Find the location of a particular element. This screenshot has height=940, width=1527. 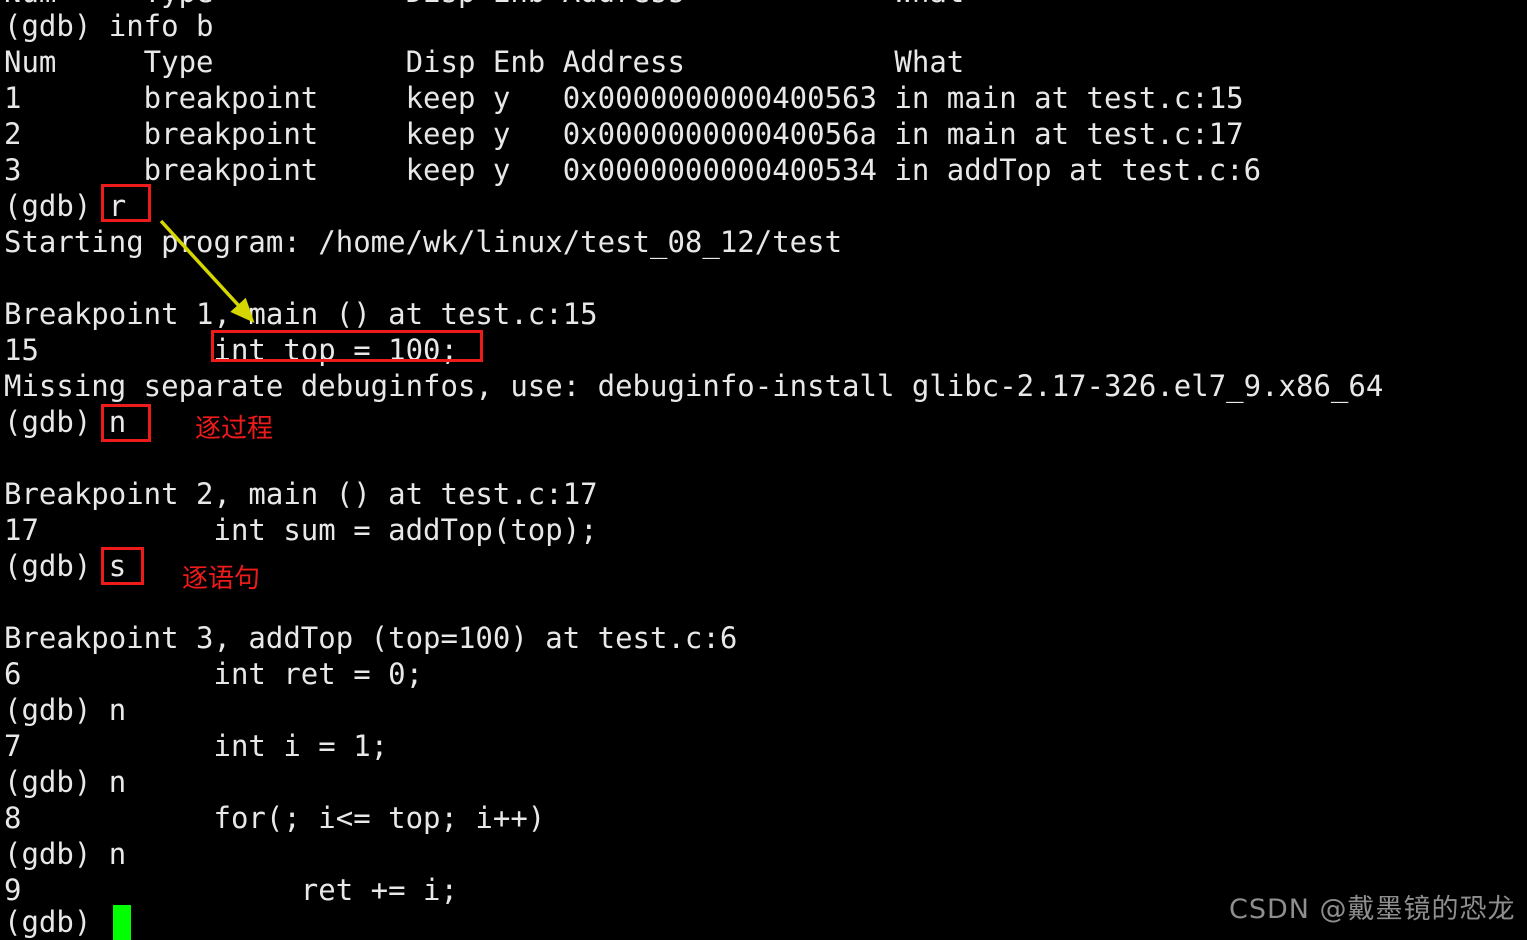

terminal-line: (gdb) info b is located at coordinates (109, 26).